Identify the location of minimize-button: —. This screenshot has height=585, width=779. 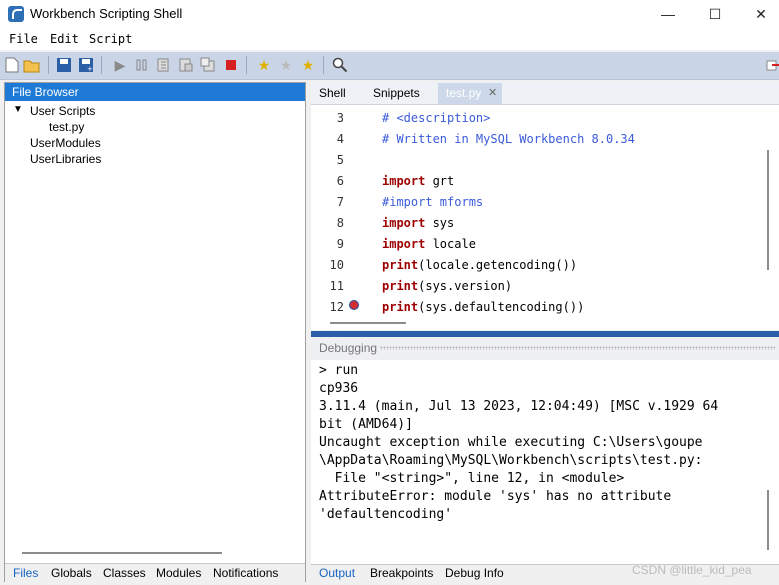
(668, 14).